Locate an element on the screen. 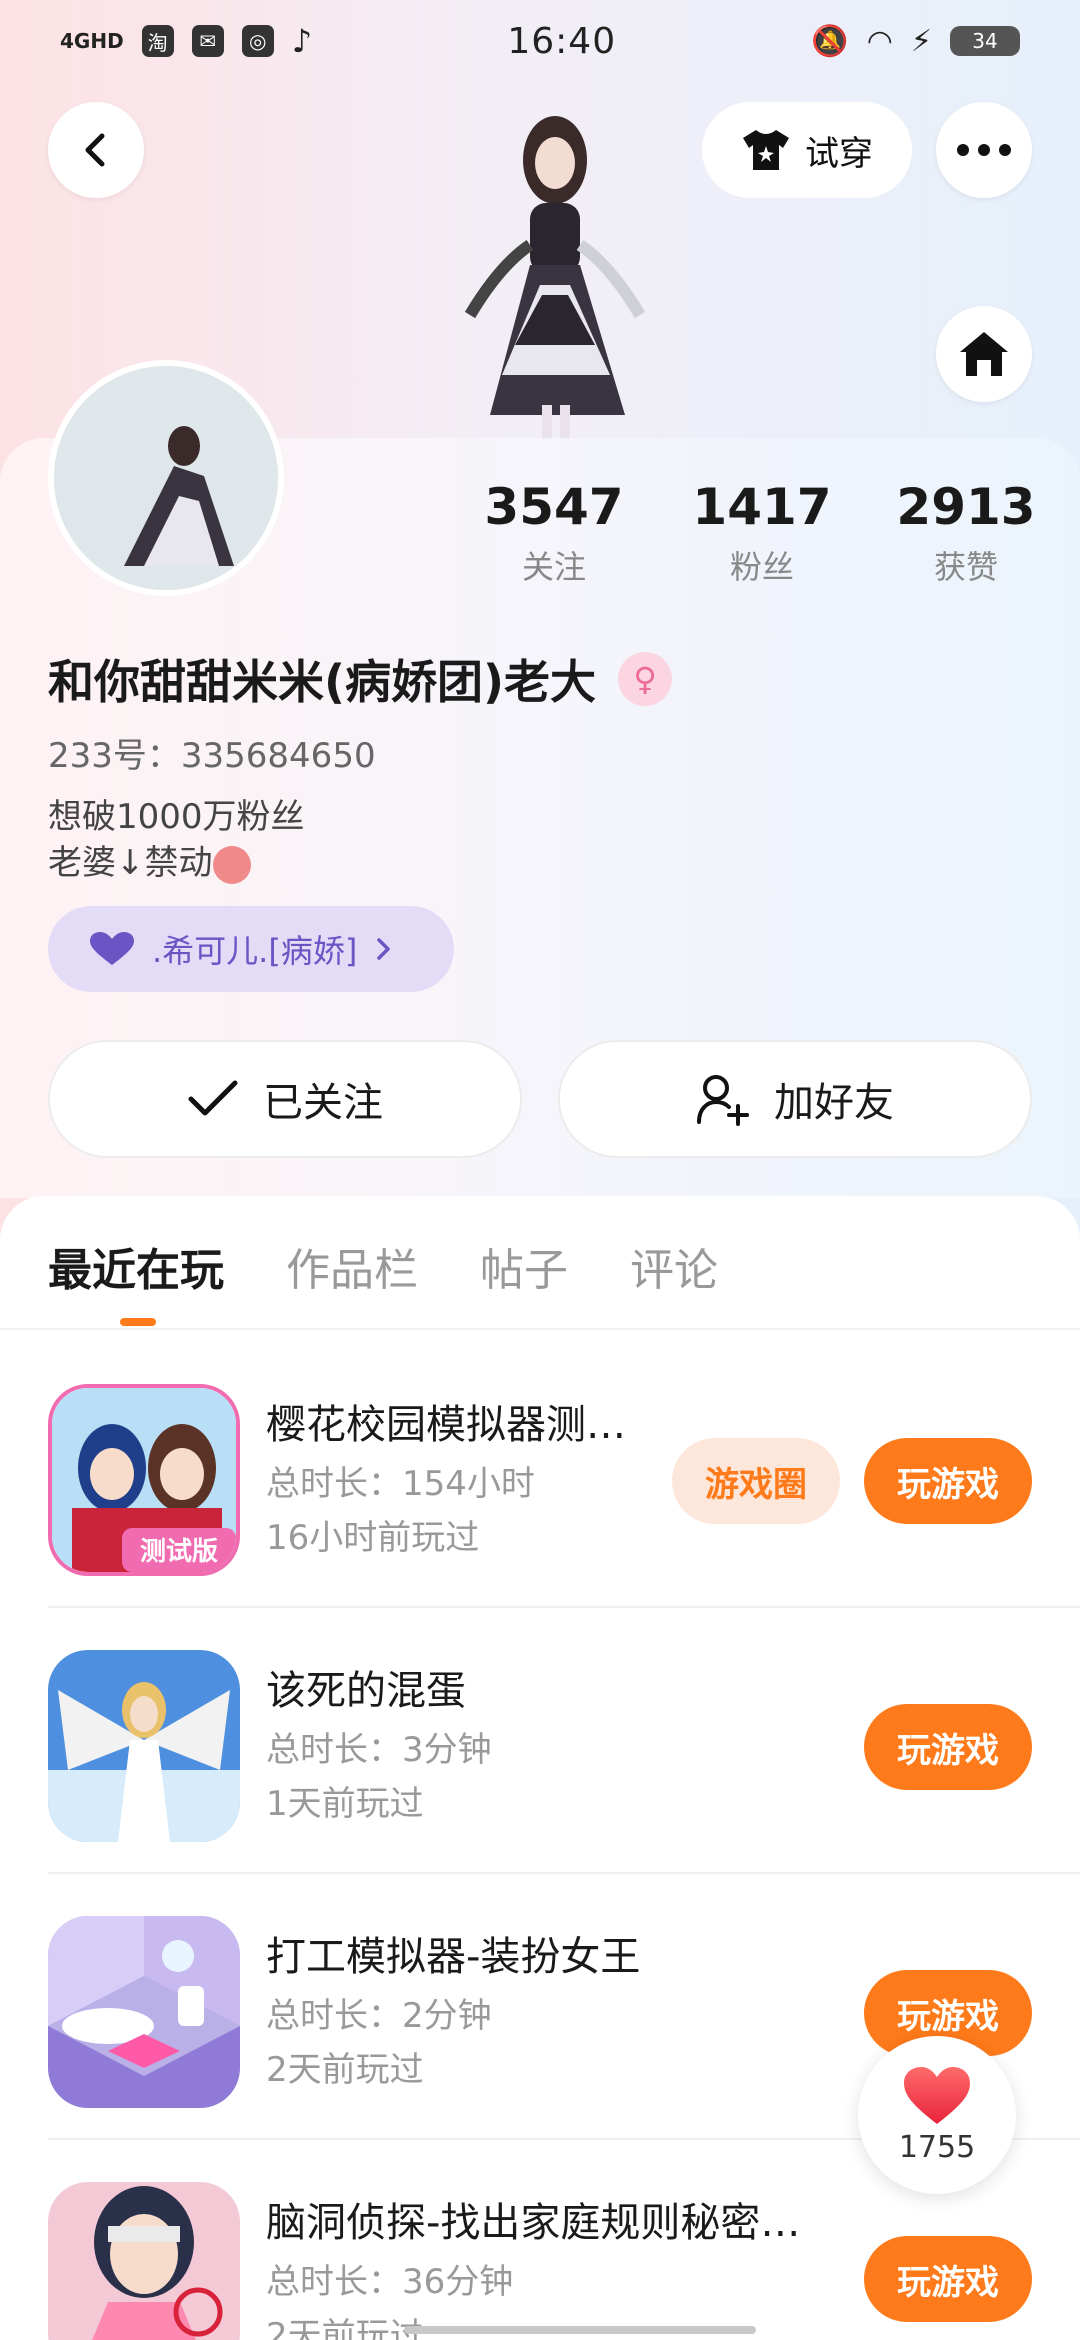 The width and height of the screenshot is (1080, 2340). charging-icon: ⚡ is located at coordinates (921, 41).